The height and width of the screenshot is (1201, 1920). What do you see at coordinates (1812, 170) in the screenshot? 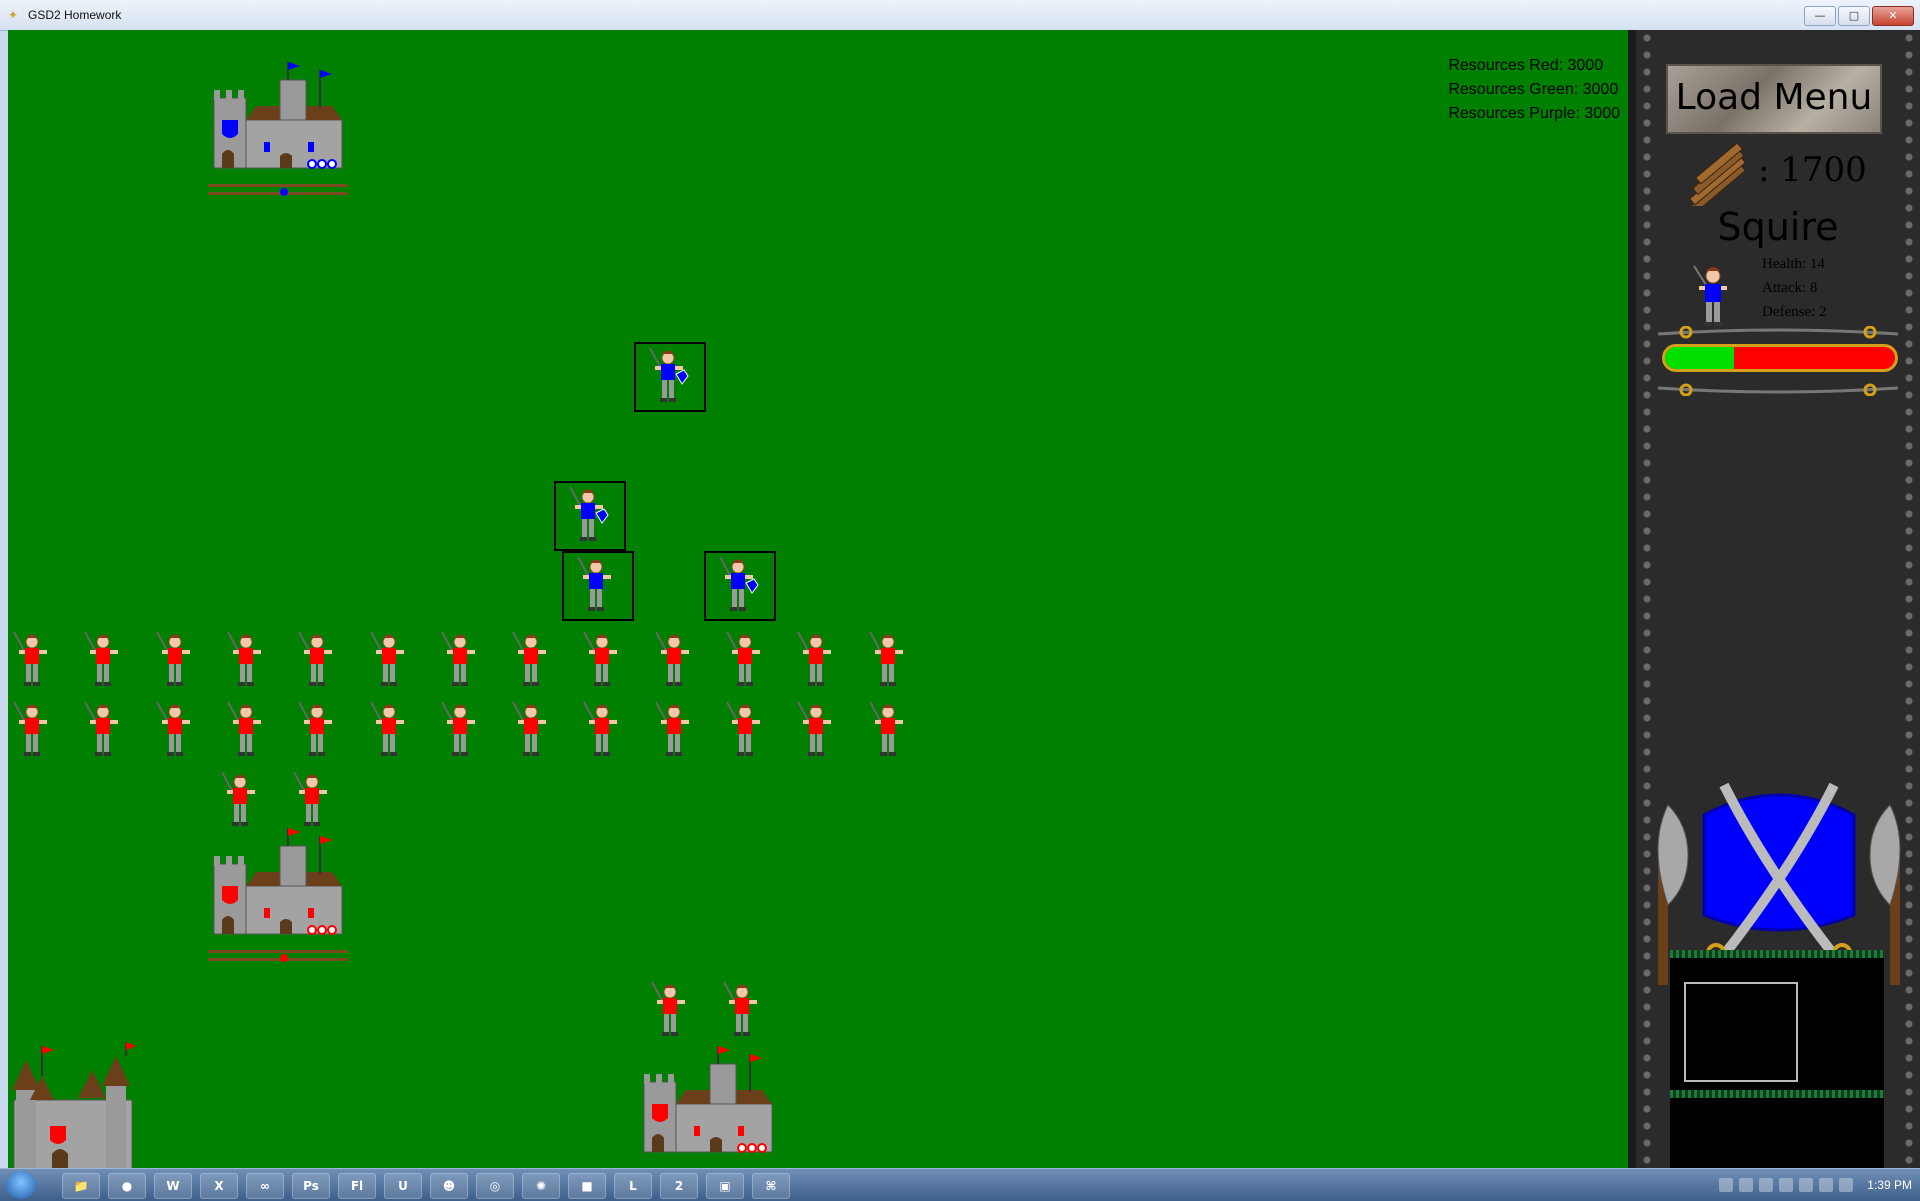
I see `wood-count: : 1700` at bounding box center [1812, 170].